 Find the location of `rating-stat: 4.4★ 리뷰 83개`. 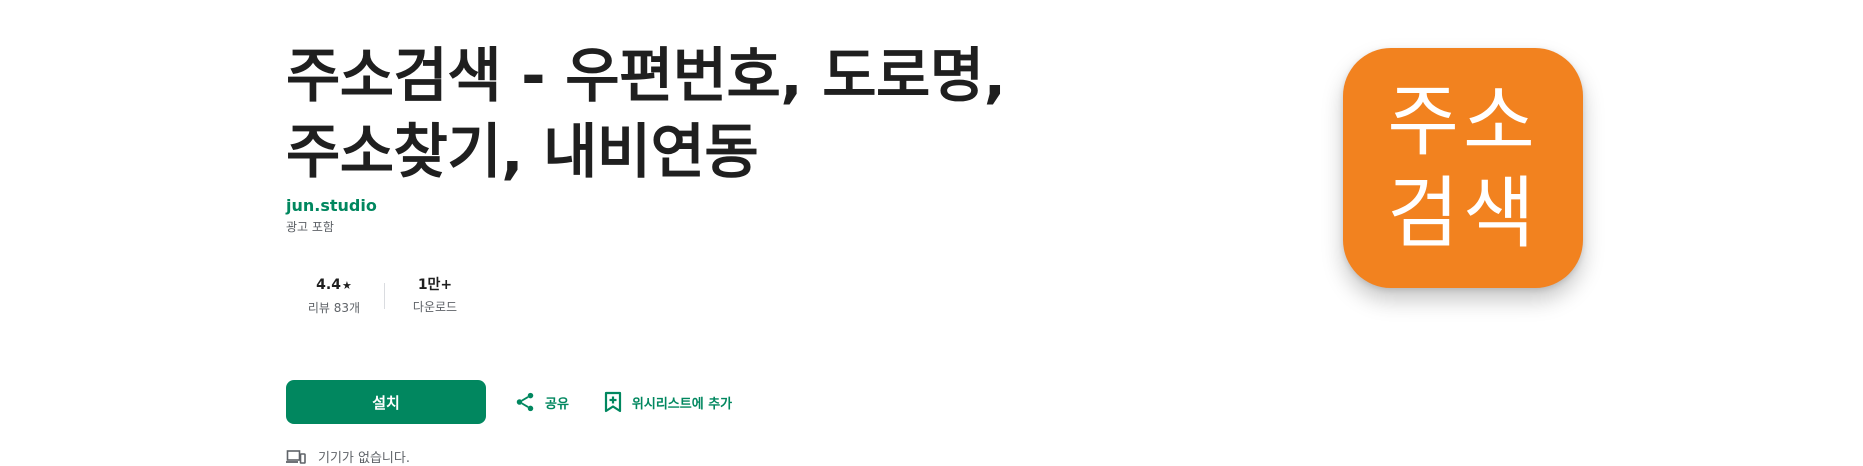

rating-stat: 4.4★ 리뷰 83개 is located at coordinates (334, 296).